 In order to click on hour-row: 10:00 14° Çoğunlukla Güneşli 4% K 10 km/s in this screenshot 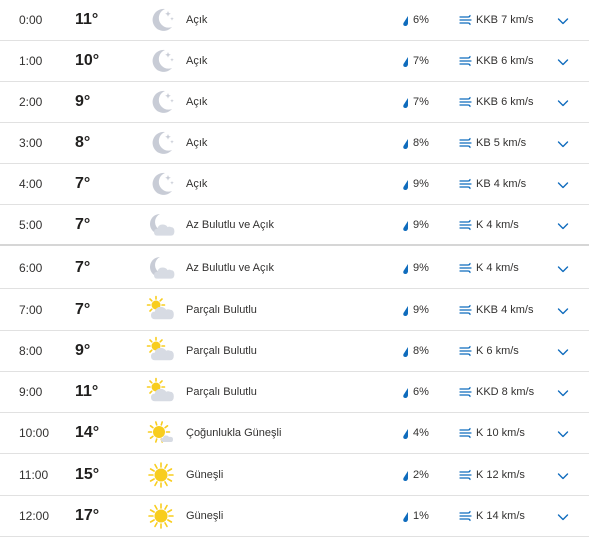, I will do `click(294, 433)`.